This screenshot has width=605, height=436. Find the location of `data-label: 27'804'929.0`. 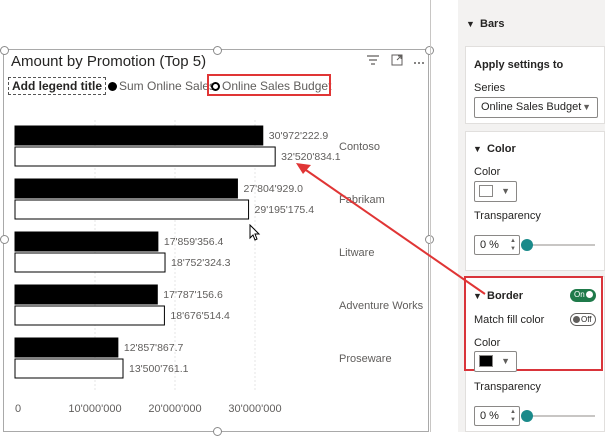

data-label: 27'804'929.0 is located at coordinates (273, 189).